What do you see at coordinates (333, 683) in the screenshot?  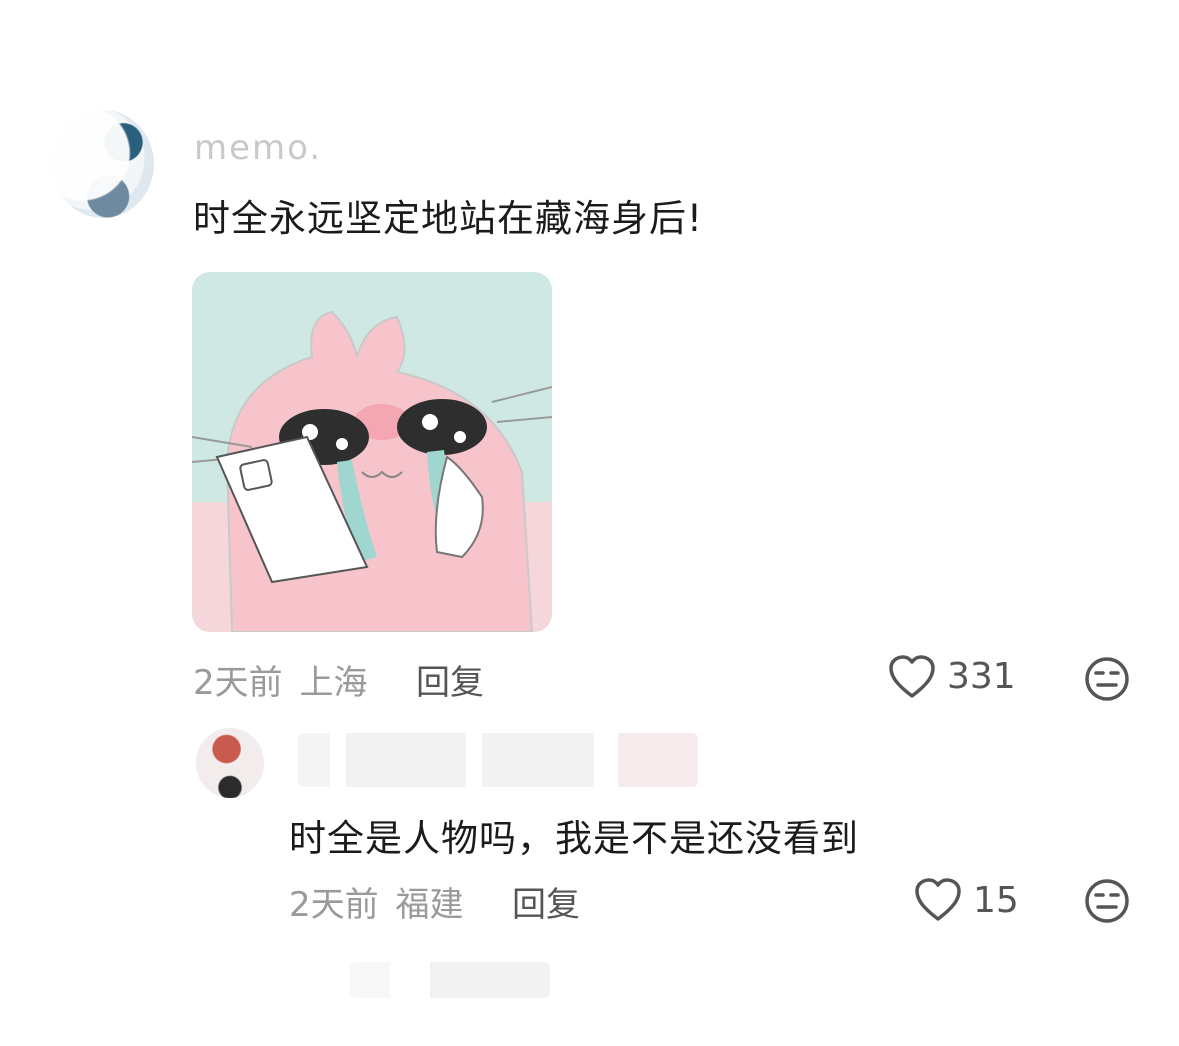 I see `comment-location: 上海` at bounding box center [333, 683].